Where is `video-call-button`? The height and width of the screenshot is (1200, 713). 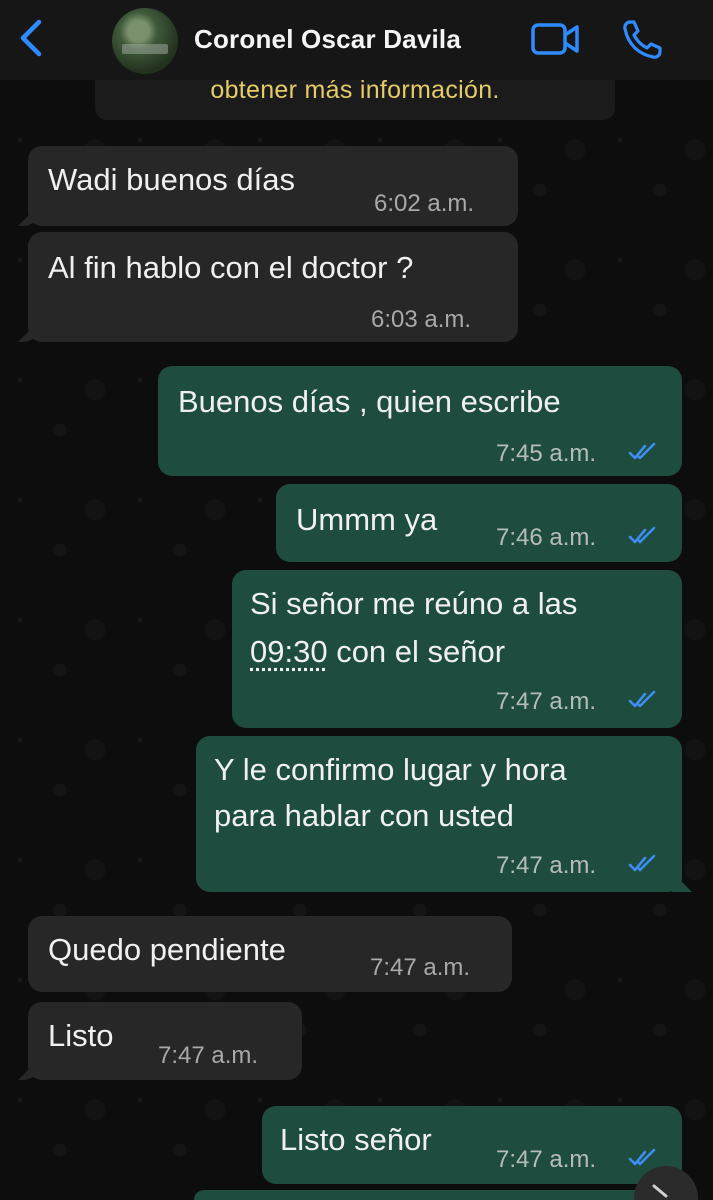
video-call-button is located at coordinates (556, 39).